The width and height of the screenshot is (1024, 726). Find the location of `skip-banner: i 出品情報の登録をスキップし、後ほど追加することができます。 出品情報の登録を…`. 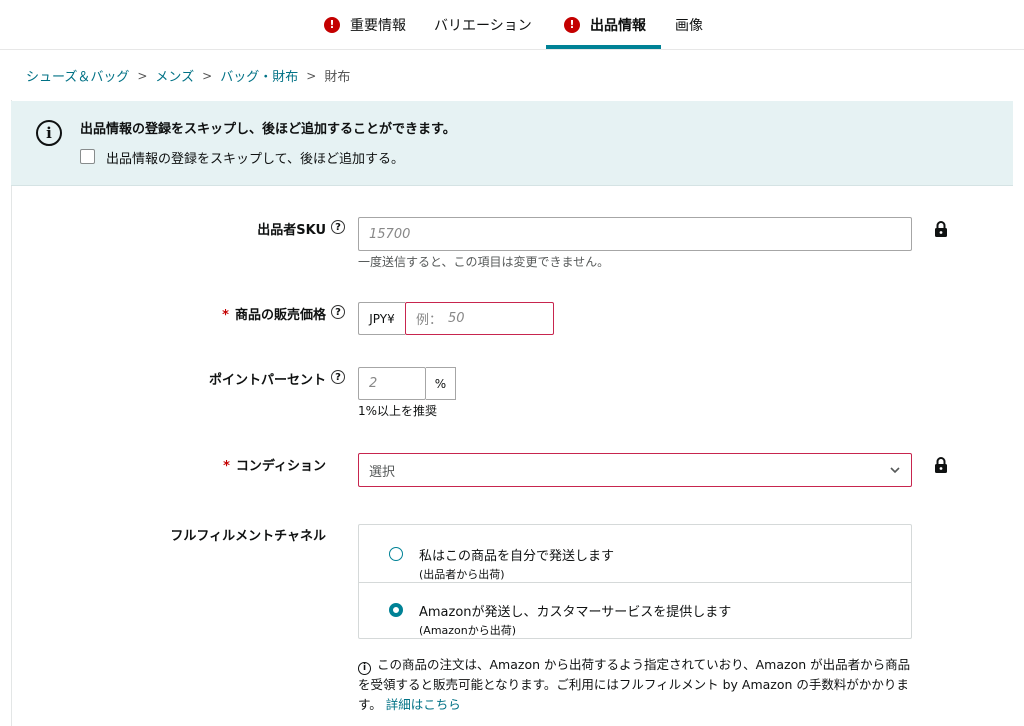

skip-banner: i 出品情報の登録をスキップし、後ほど追加することができます。 出品情報の登録を… is located at coordinates (512, 143).